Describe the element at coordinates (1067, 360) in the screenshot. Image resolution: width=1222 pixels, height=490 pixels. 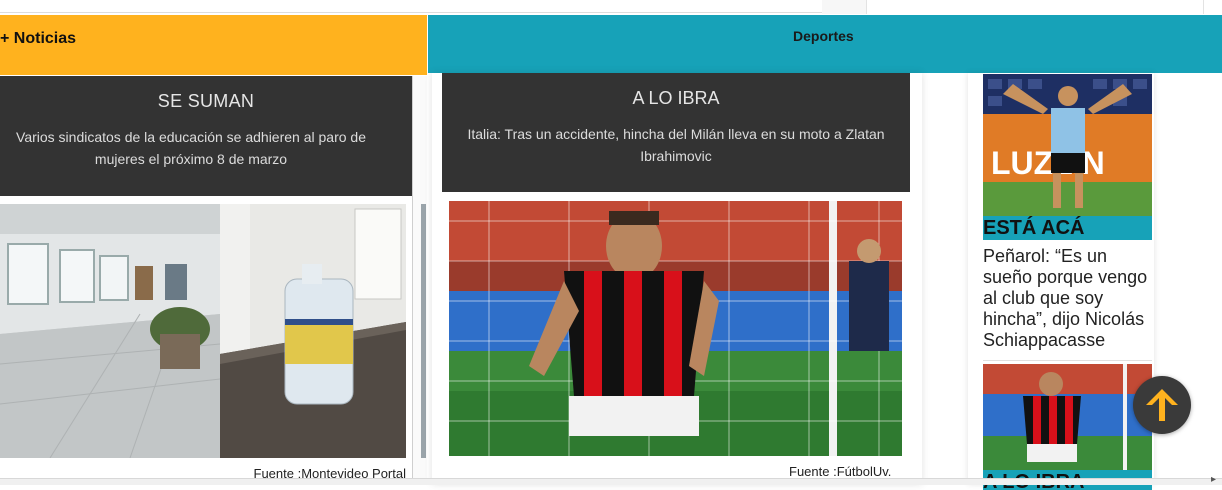
I see `side-item-separator` at that location.